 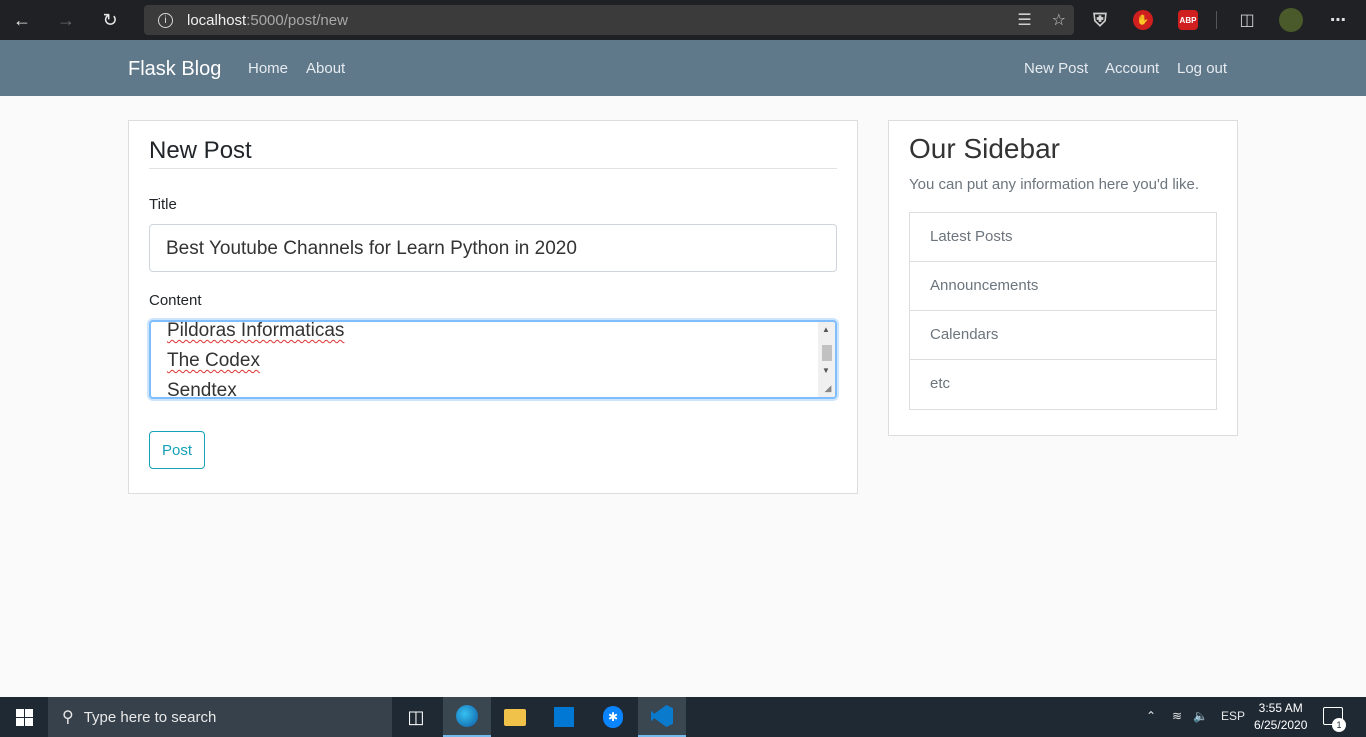 I want to click on content-line: The Codex, so click(x=213, y=360).